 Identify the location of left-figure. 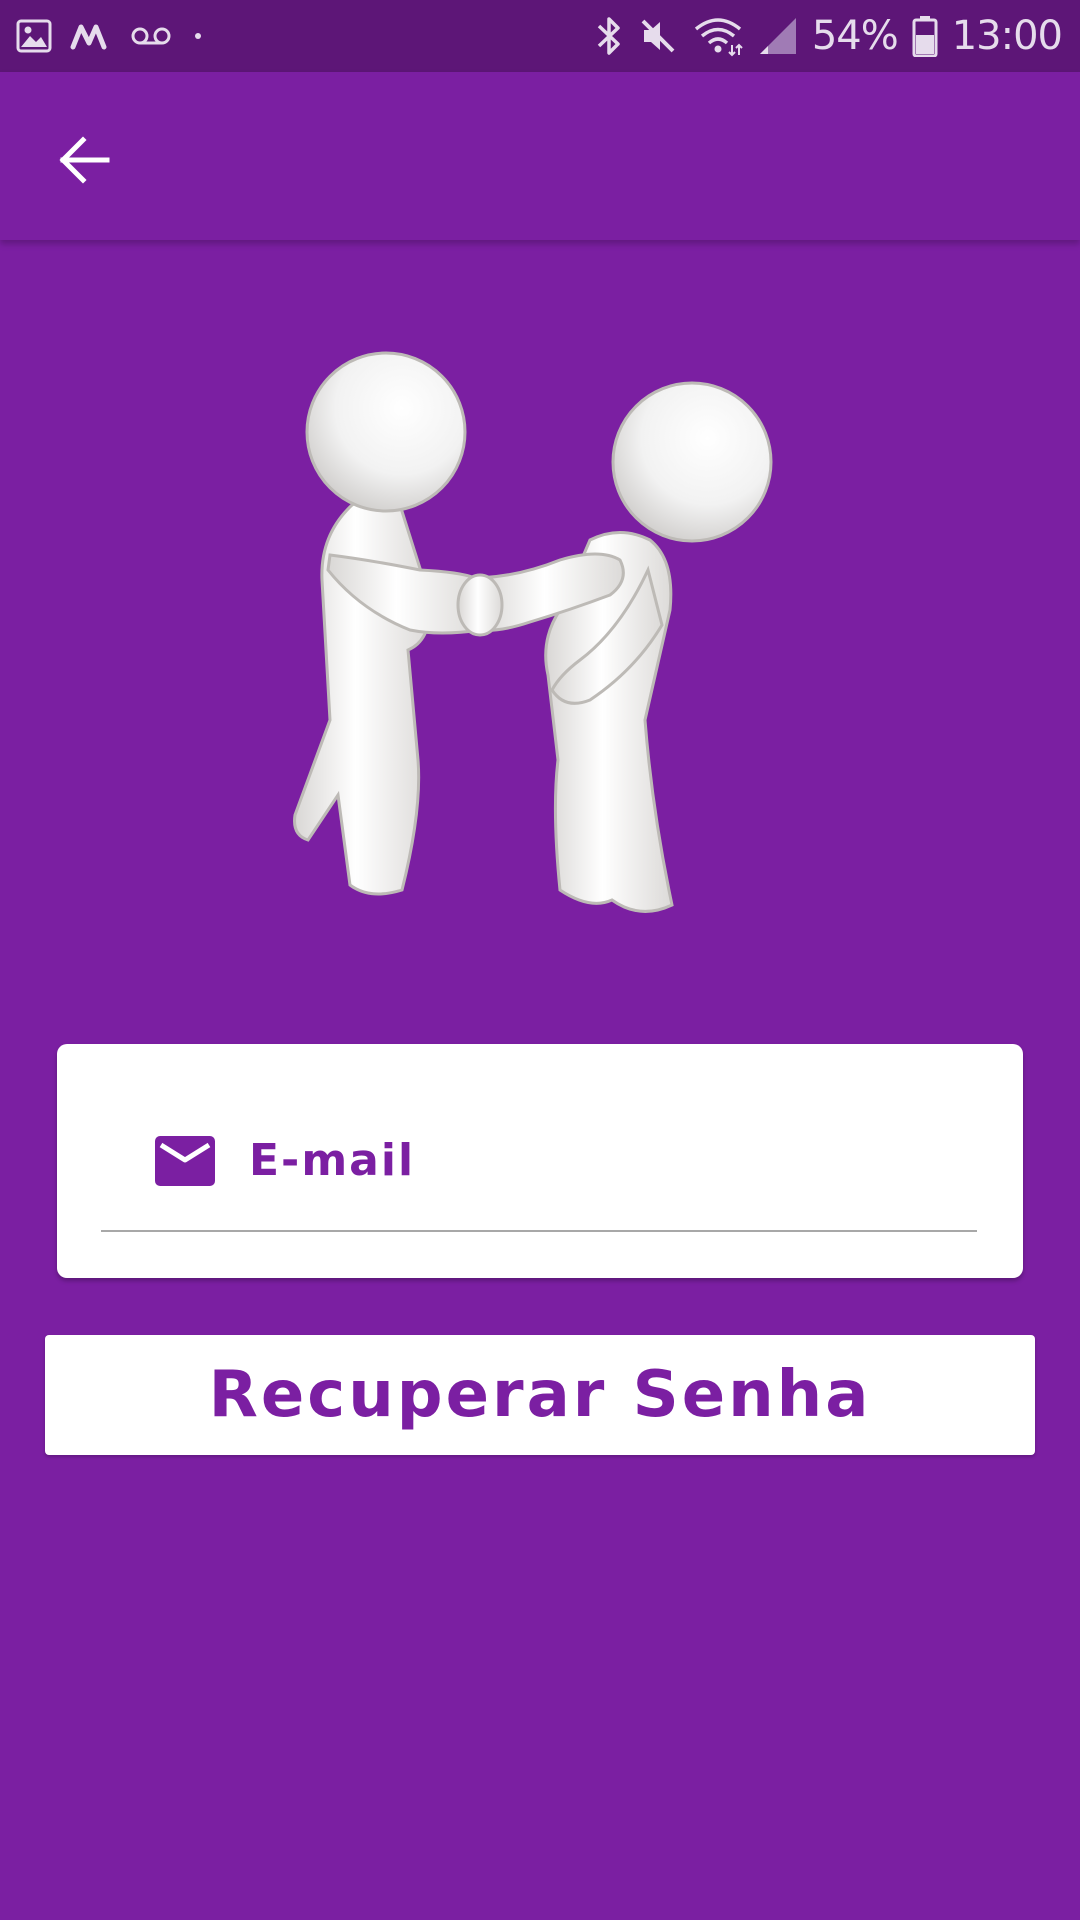
(387, 623).